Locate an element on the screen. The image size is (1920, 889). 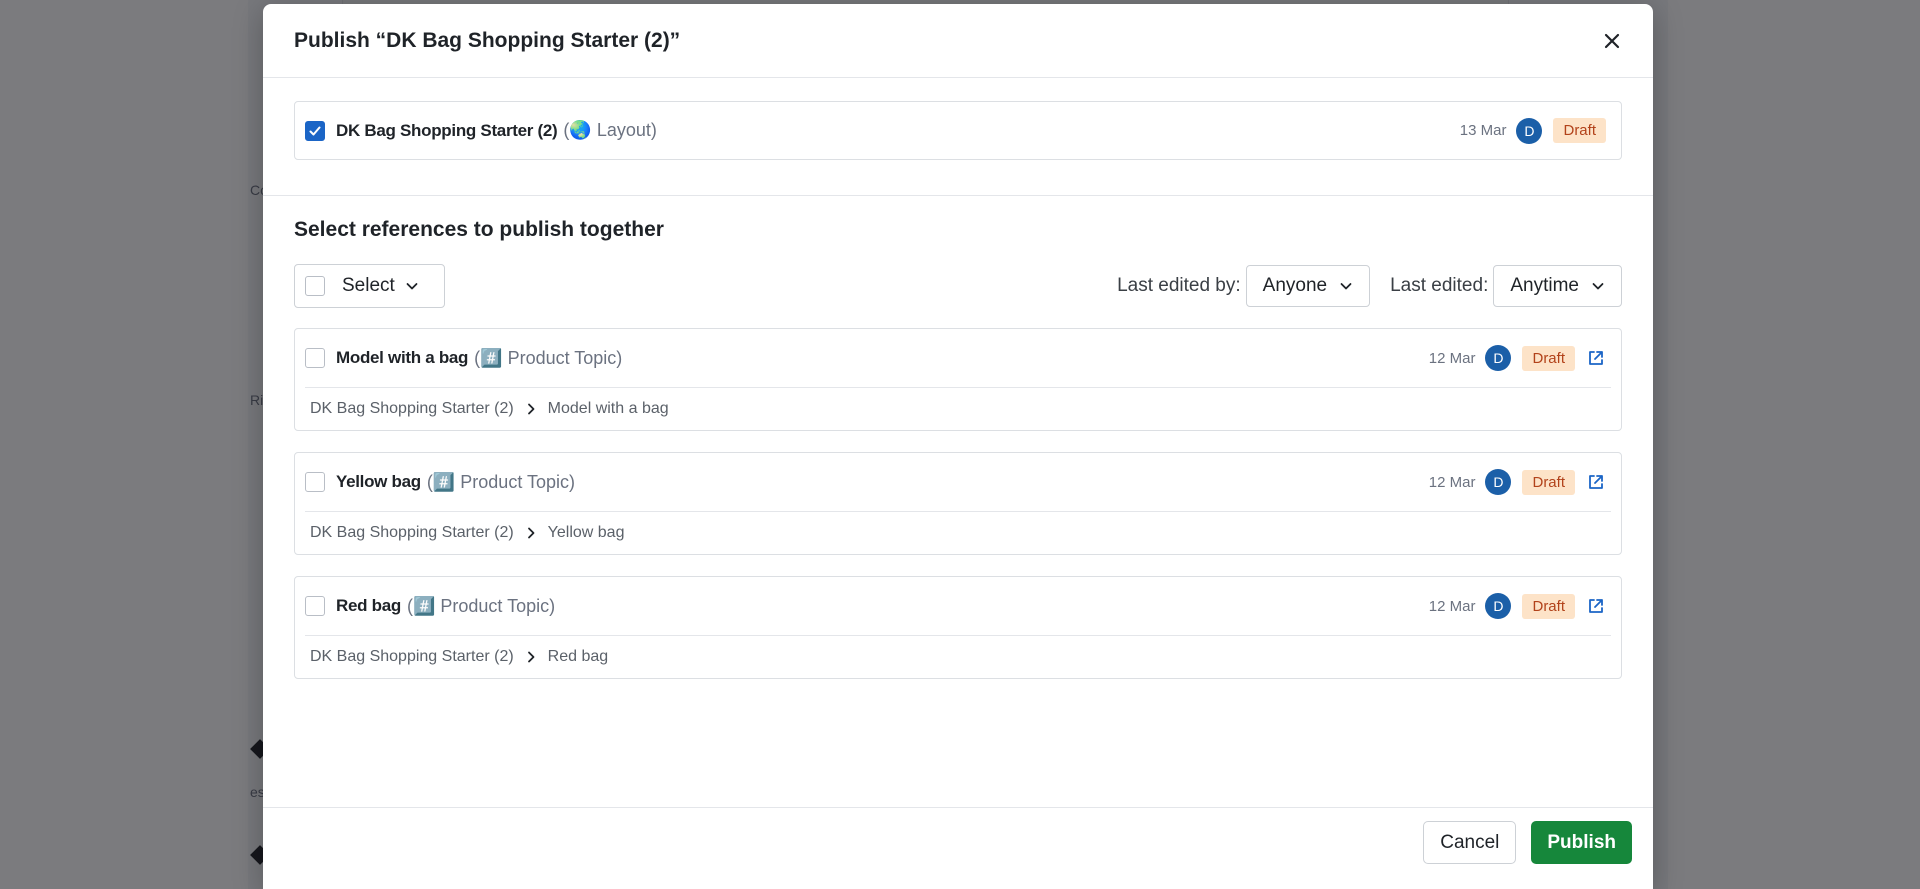
globe-icon: 🌏 is located at coordinates (580, 130).